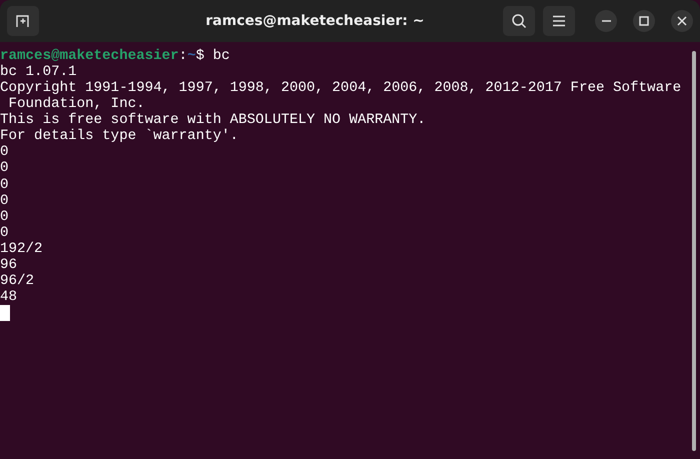 This screenshot has height=459, width=700. Describe the element at coordinates (119, 136) in the screenshot. I see `output-line: For details type `warranty'.` at that location.